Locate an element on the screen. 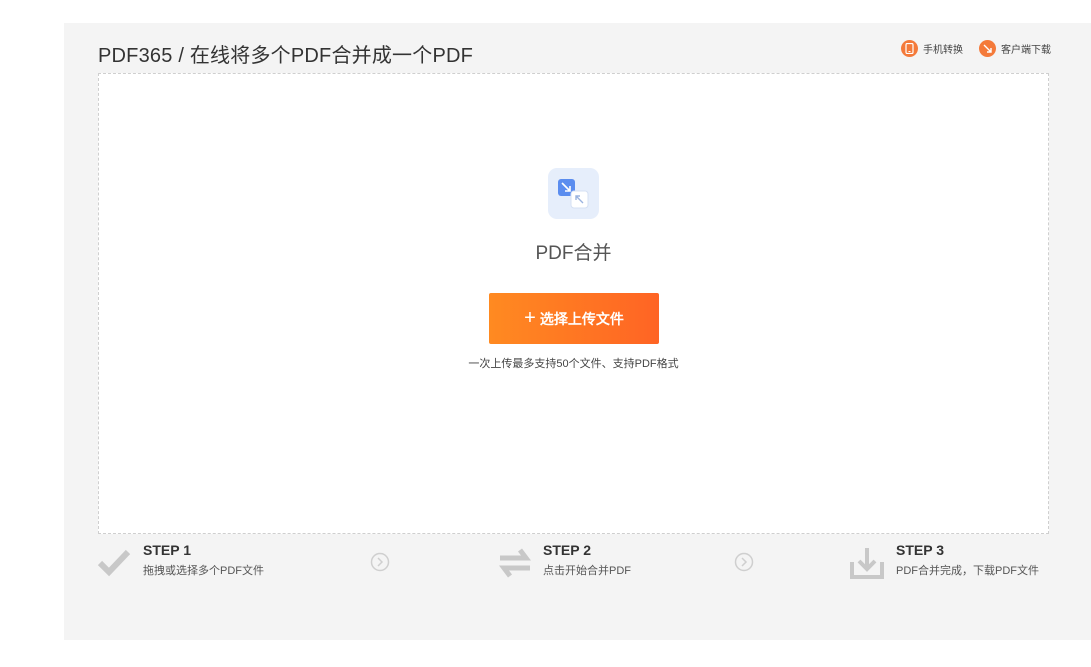 The image size is (1091, 667). step-1-title: STEP 1 is located at coordinates (167, 550).